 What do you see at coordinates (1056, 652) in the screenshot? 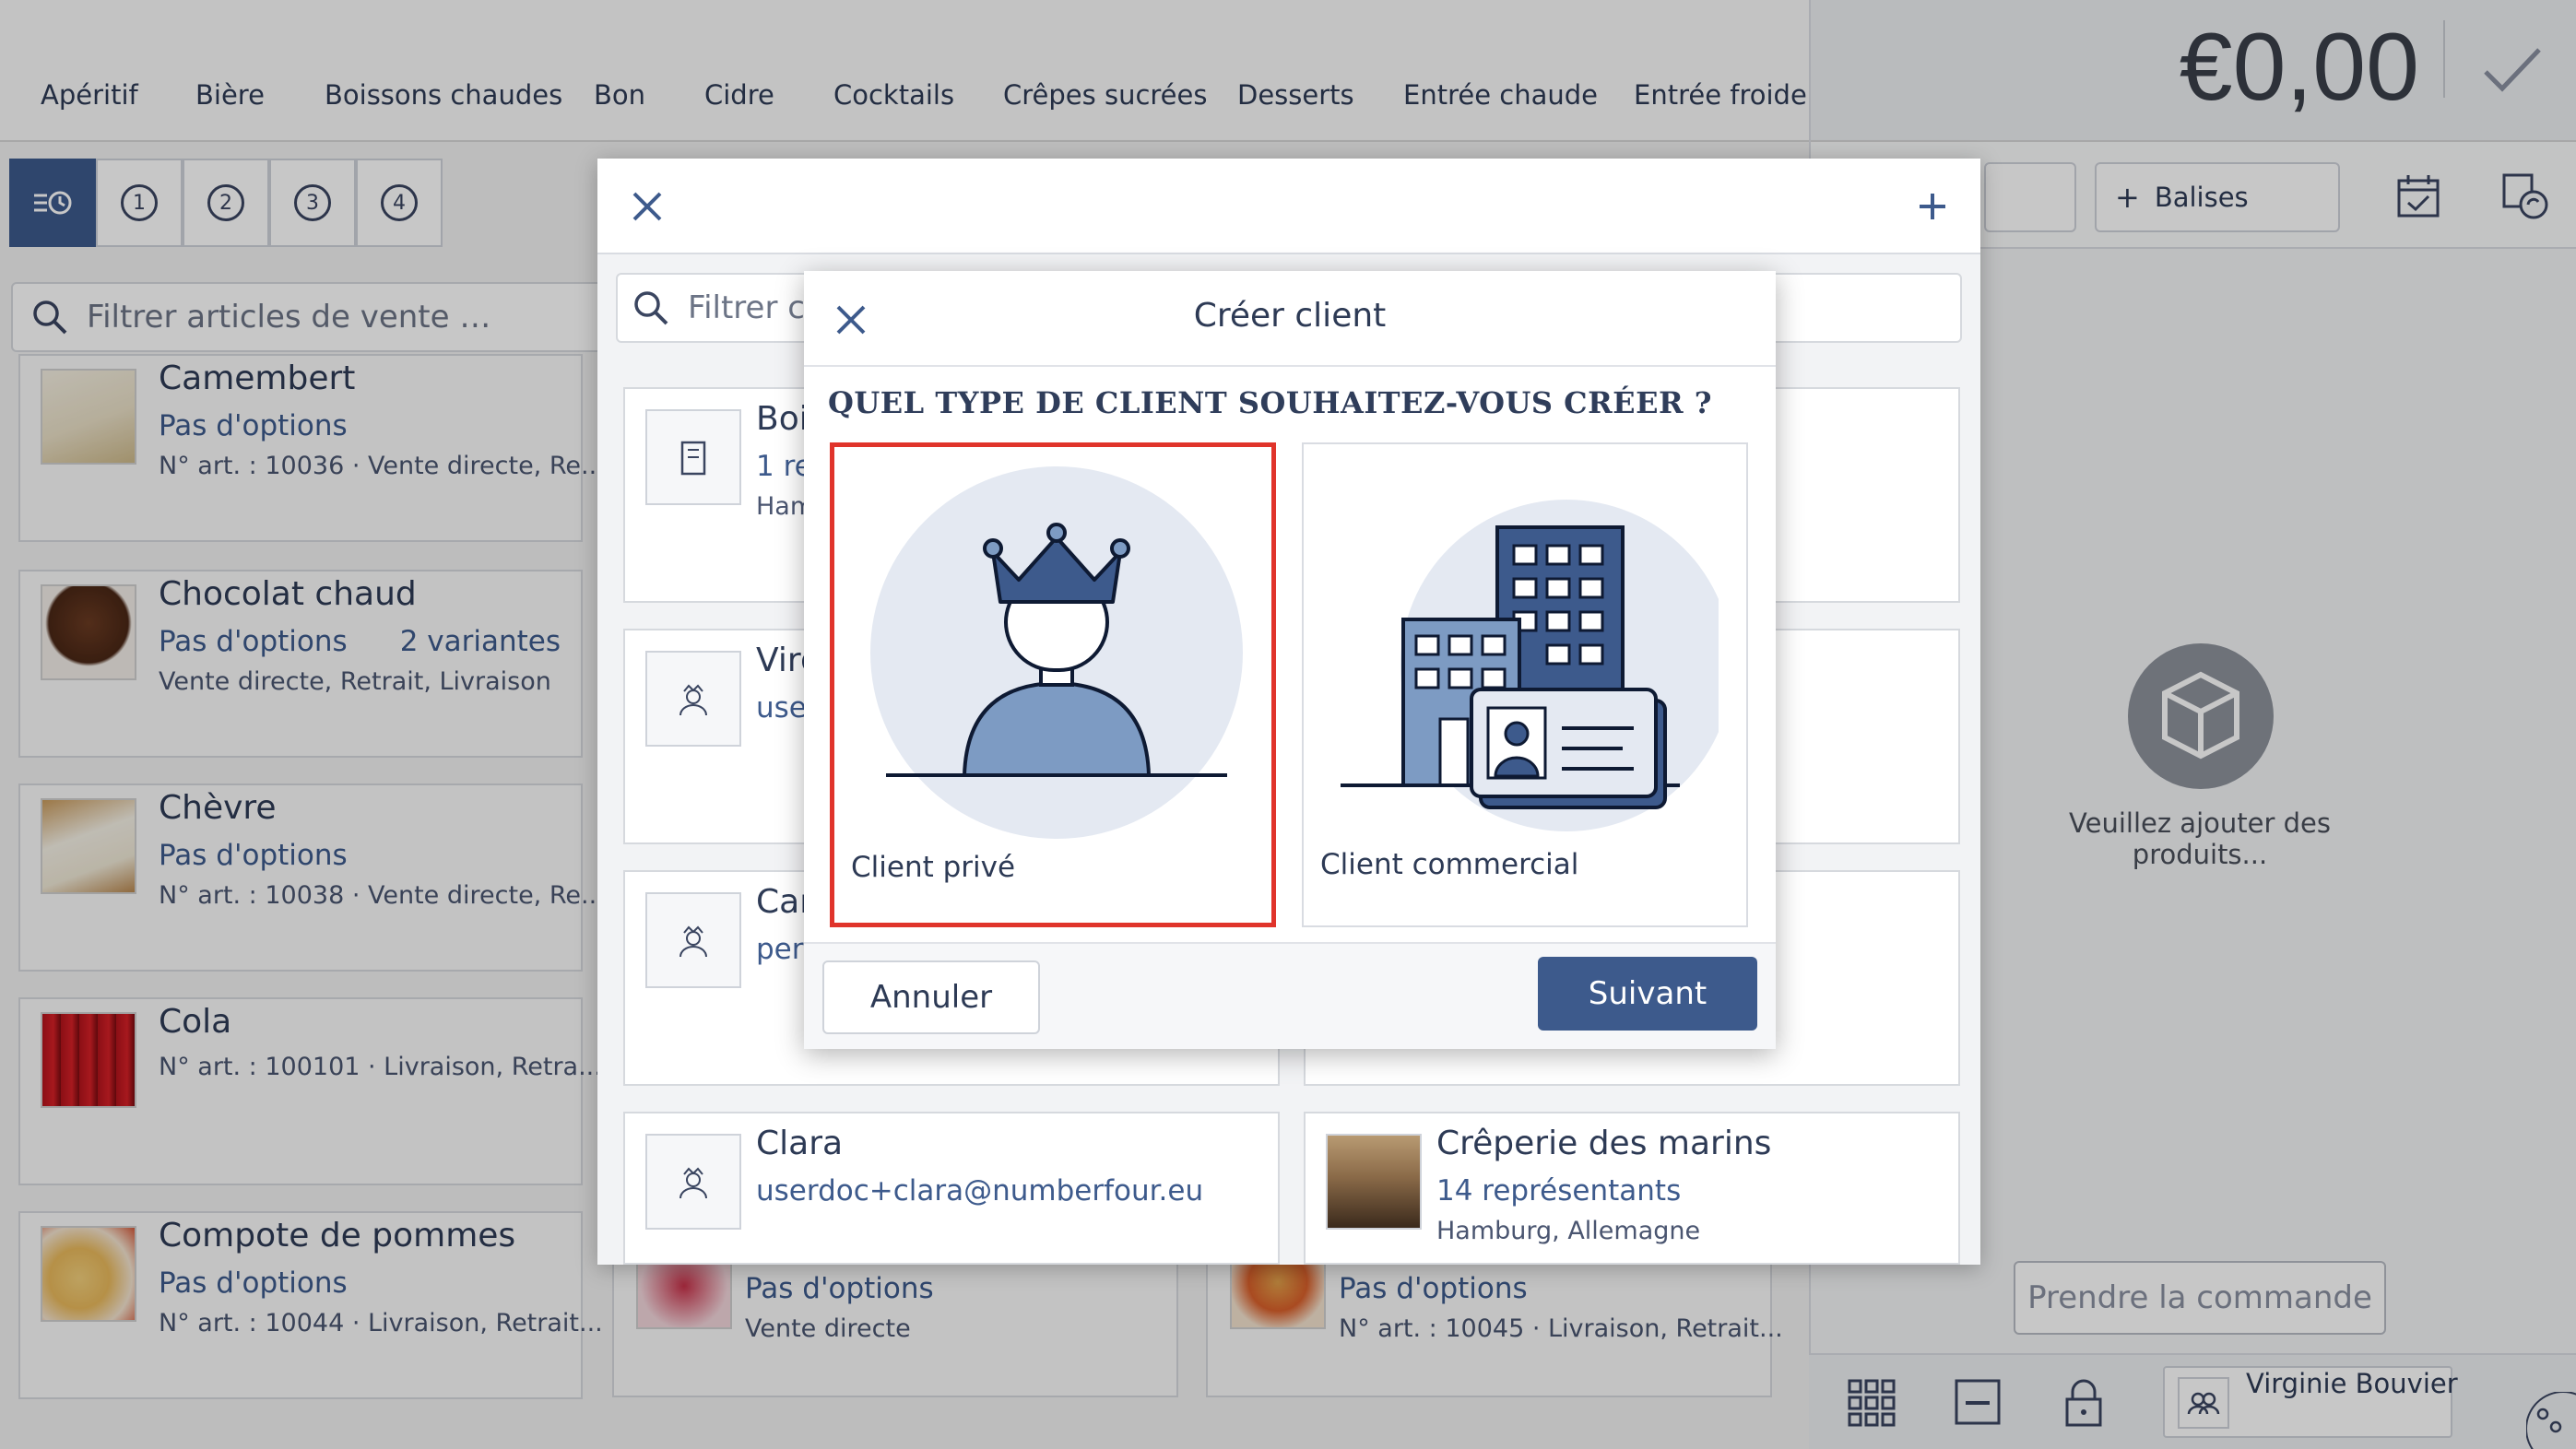
I see `private-client-icon` at bounding box center [1056, 652].